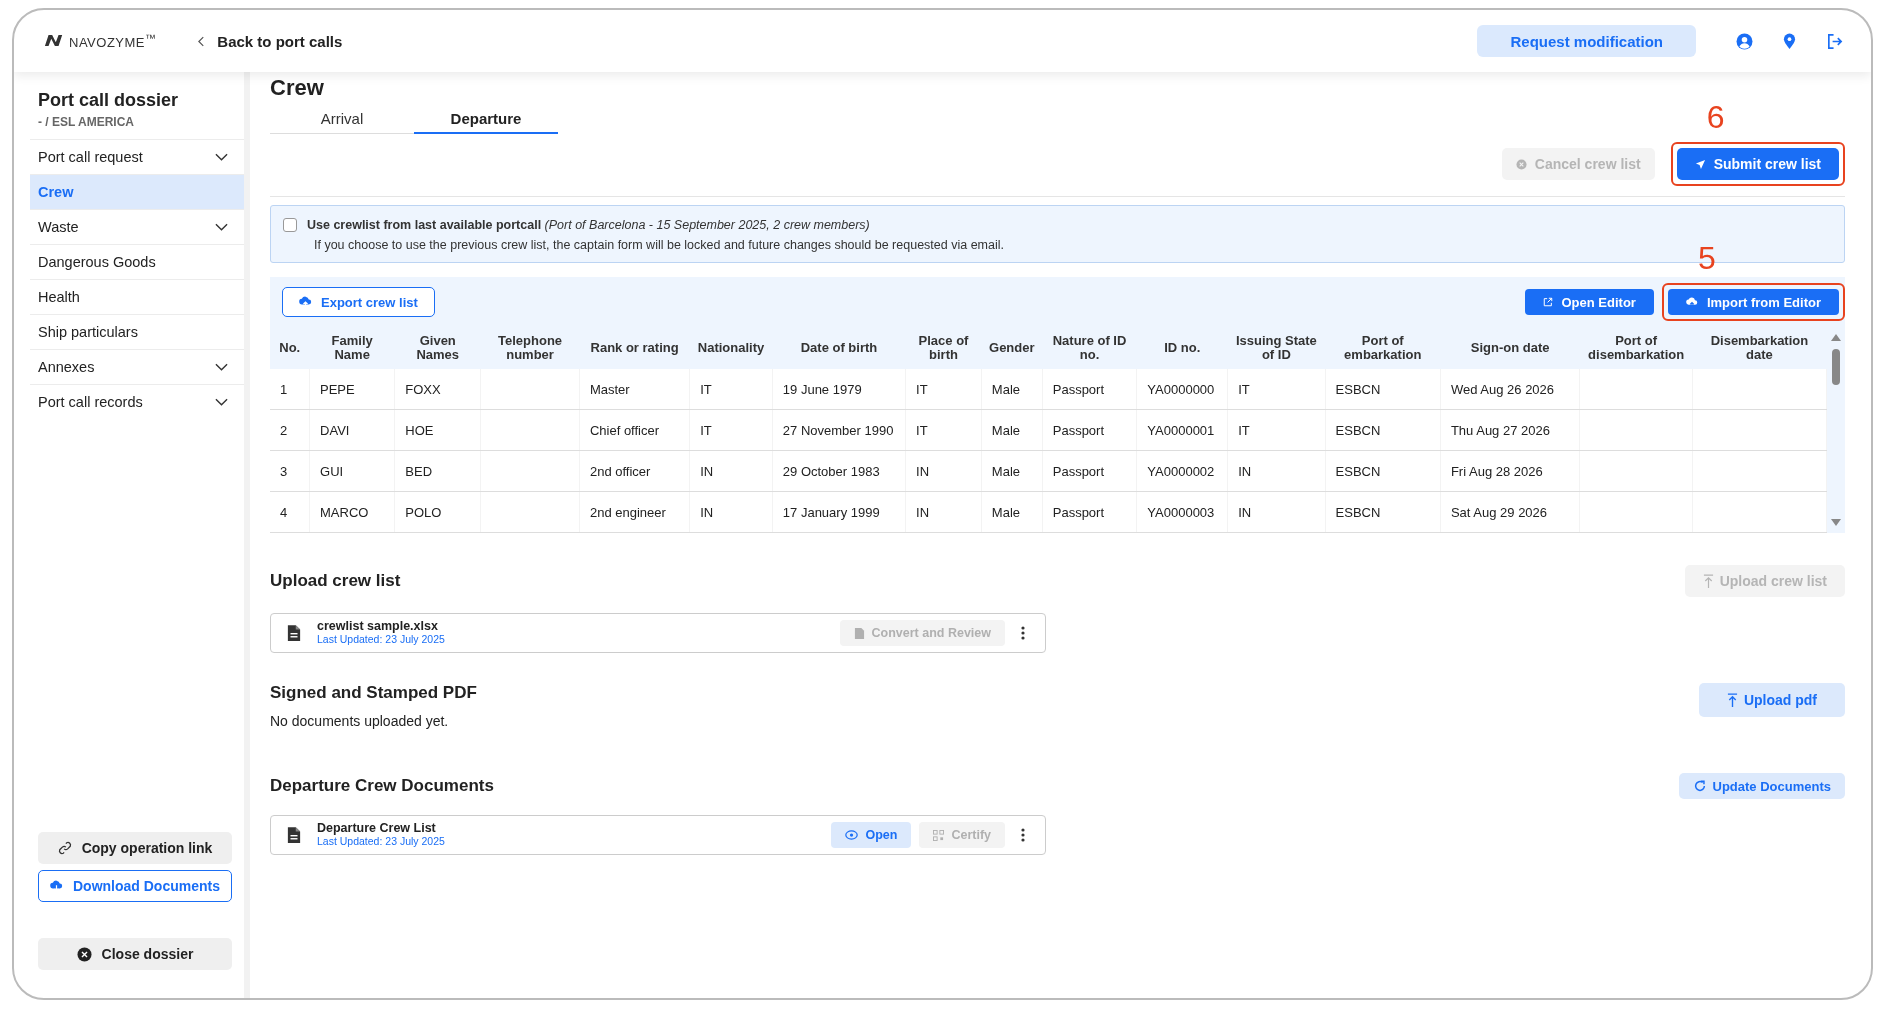  What do you see at coordinates (437, 512) in the screenshot?
I see `table-cell: POLO` at bounding box center [437, 512].